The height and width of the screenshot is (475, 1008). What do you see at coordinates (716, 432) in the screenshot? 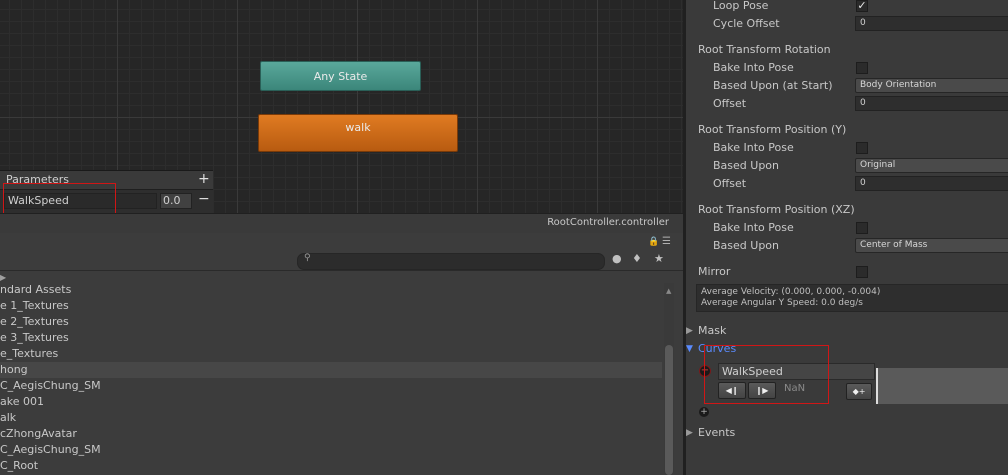
I see `events-foldout: Events` at bounding box center [716, 432].